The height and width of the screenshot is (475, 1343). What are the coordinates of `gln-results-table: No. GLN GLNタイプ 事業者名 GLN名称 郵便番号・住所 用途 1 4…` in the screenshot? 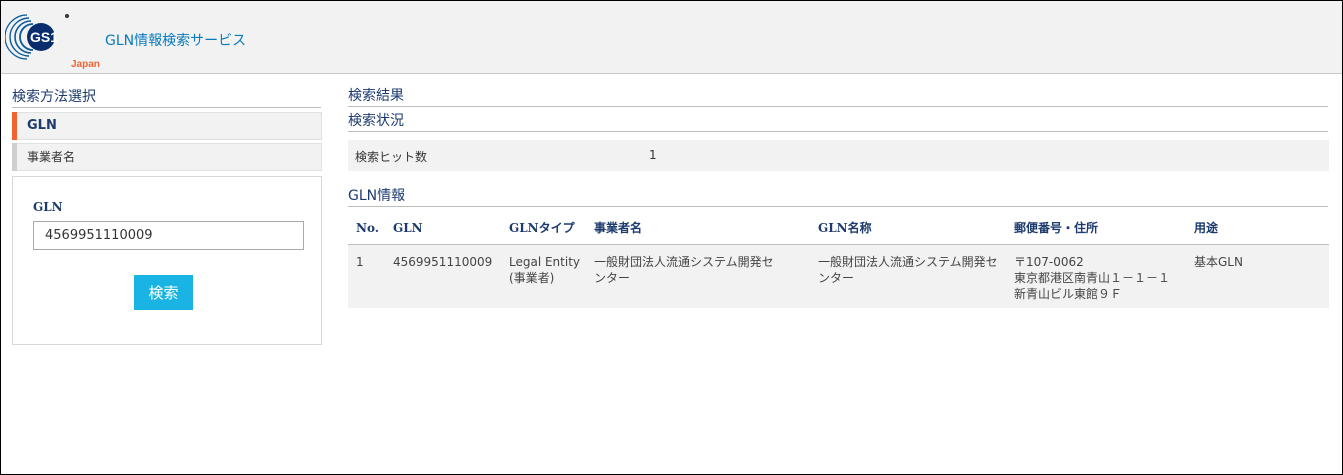 It's located at (838, 260).